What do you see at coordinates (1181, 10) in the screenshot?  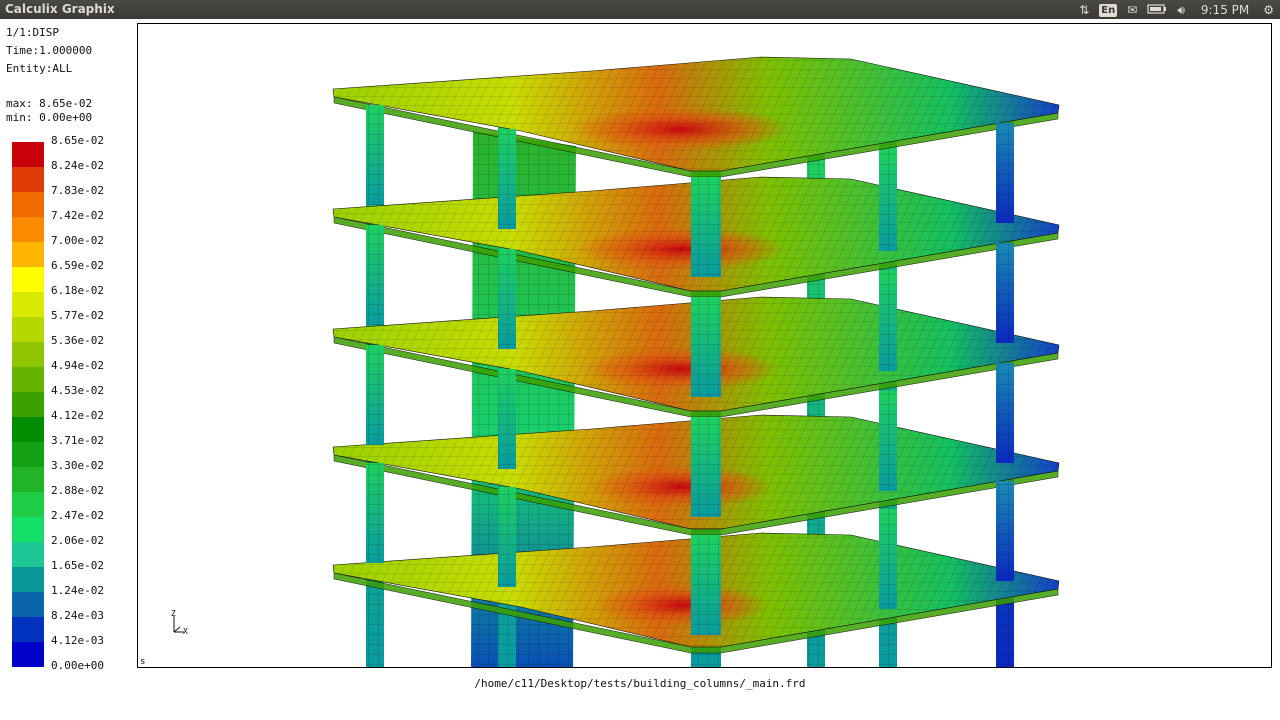 I see `speaker-icon: 🔊︎` at bounding box center [1181, 10].